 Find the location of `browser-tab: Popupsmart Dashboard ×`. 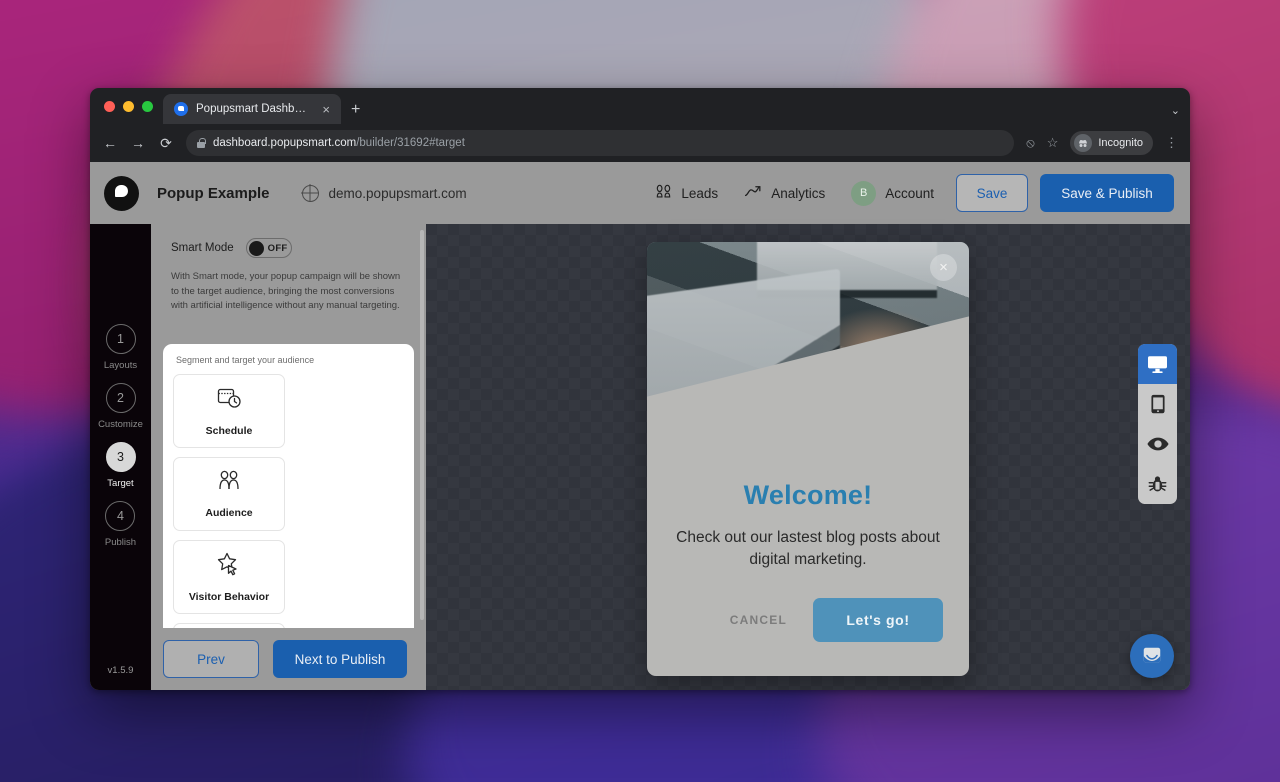

browser-tab: Popupsmart Dashboard × is located at coordinates (252, 109).